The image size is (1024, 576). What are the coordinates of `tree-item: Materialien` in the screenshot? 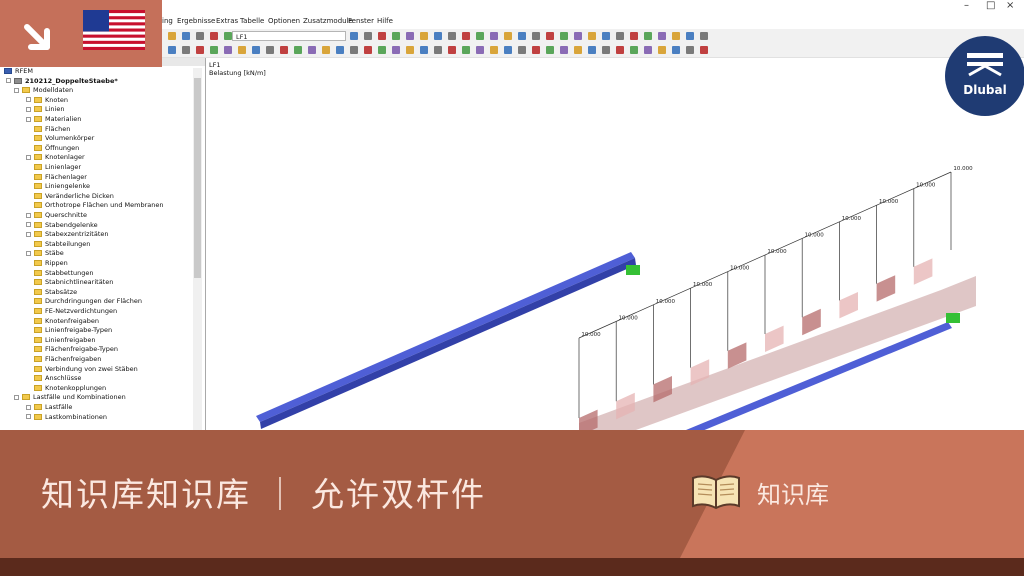 It's located at (53, 120).